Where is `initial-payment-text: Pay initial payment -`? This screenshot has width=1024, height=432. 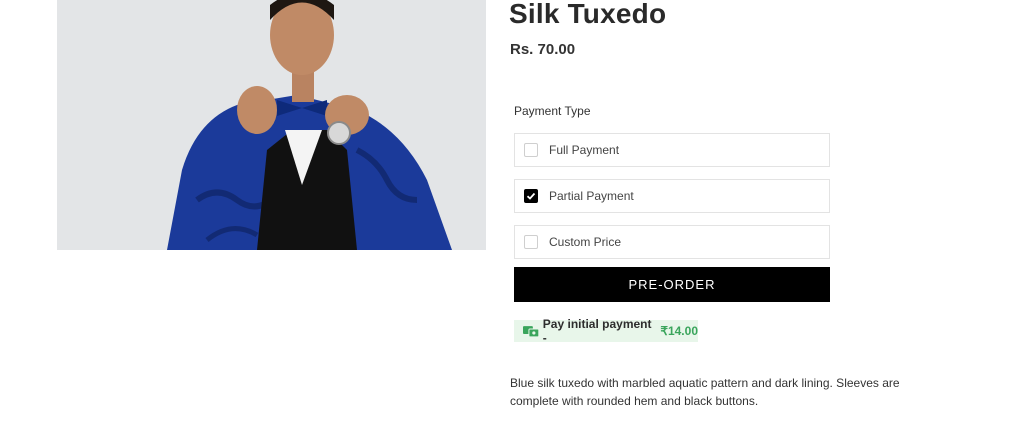
initial-payment-text: Pay initial payment - is located at coordinates (597, 331).